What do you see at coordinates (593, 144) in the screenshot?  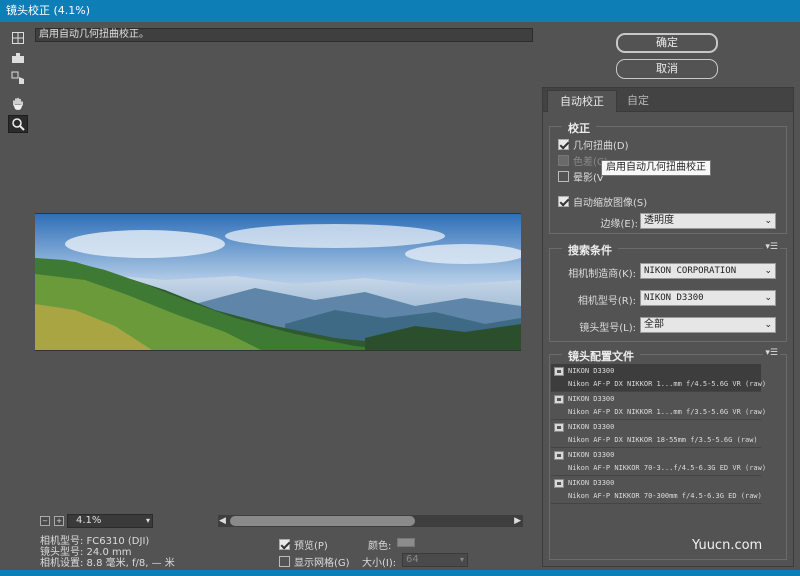 I see `geometric-distortion-row: 几何扭曲(D)` at bounding box center [593, 144].